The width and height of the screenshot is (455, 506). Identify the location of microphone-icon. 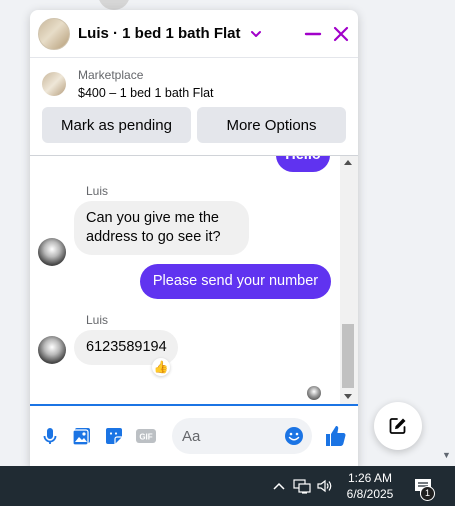
(50, 436).